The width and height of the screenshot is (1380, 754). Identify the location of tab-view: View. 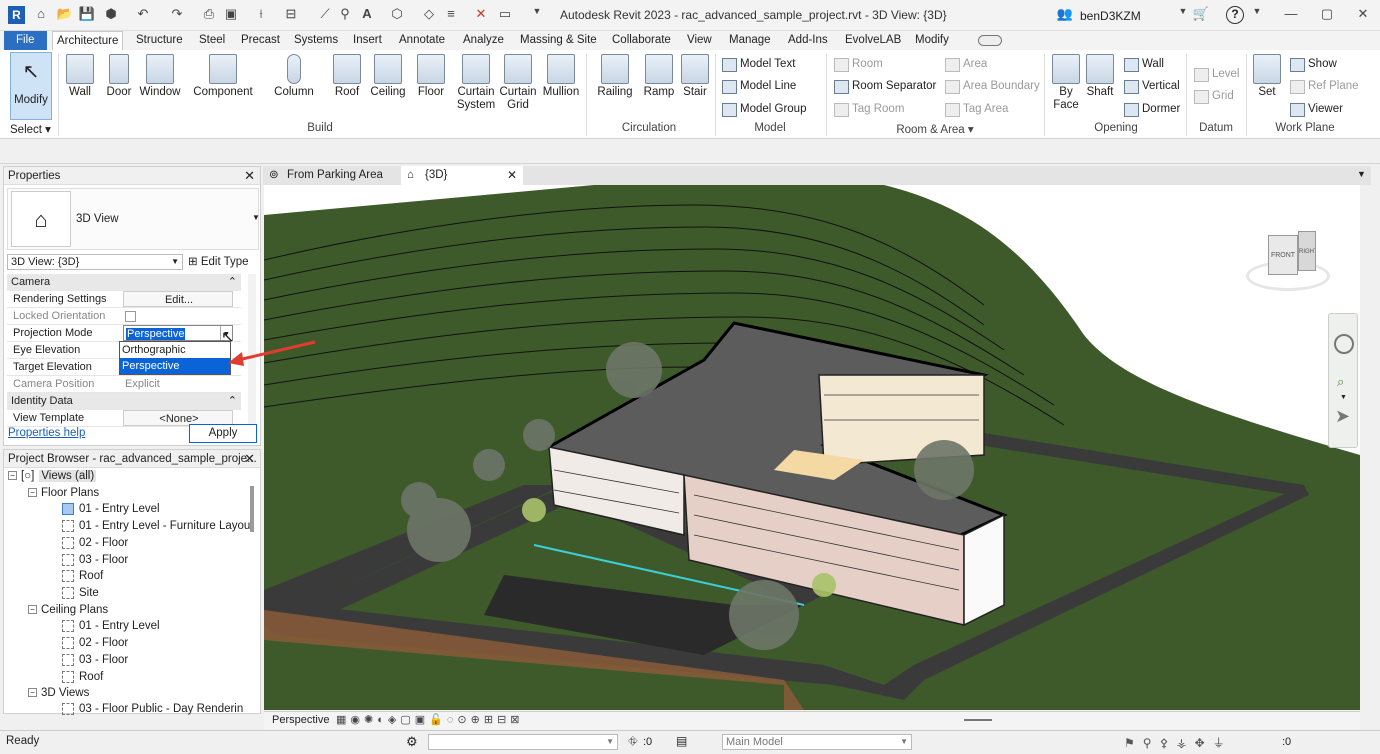
(699, 40).